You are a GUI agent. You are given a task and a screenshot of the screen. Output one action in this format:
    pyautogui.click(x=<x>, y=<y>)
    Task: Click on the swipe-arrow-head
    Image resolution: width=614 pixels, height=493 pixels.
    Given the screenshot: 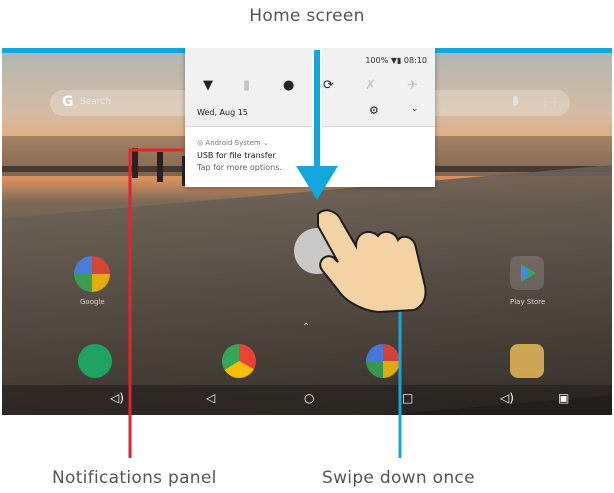 What is the action you would take?
    pyautogui.click(x=317, y=183)
    